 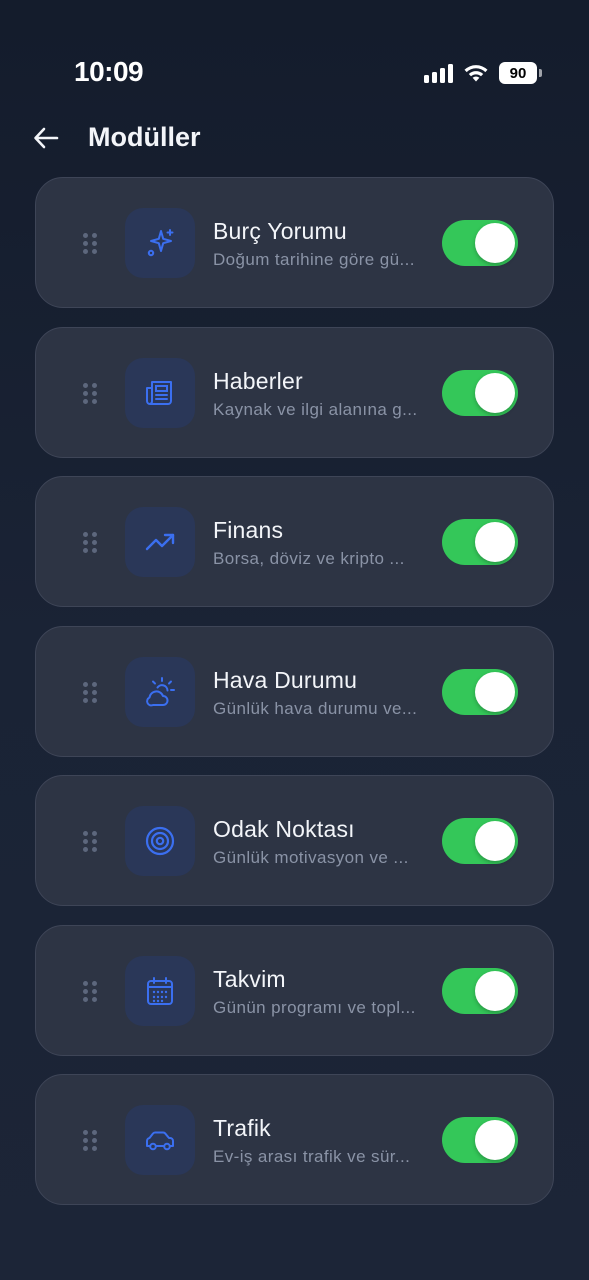 I want to click on calendar-icon, so click(x=160, y=990).